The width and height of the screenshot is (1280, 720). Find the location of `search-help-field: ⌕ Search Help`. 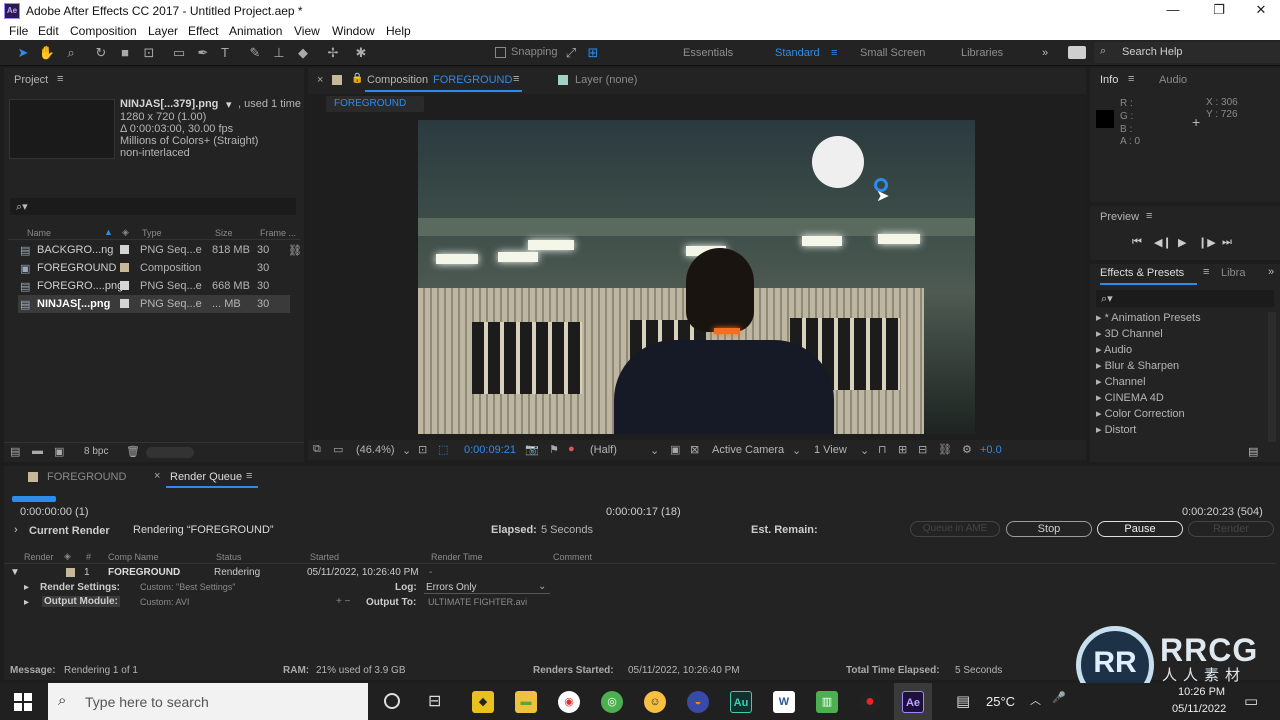

search-help-field: ⌕ Search Help is located at coordinates (1187, 52).